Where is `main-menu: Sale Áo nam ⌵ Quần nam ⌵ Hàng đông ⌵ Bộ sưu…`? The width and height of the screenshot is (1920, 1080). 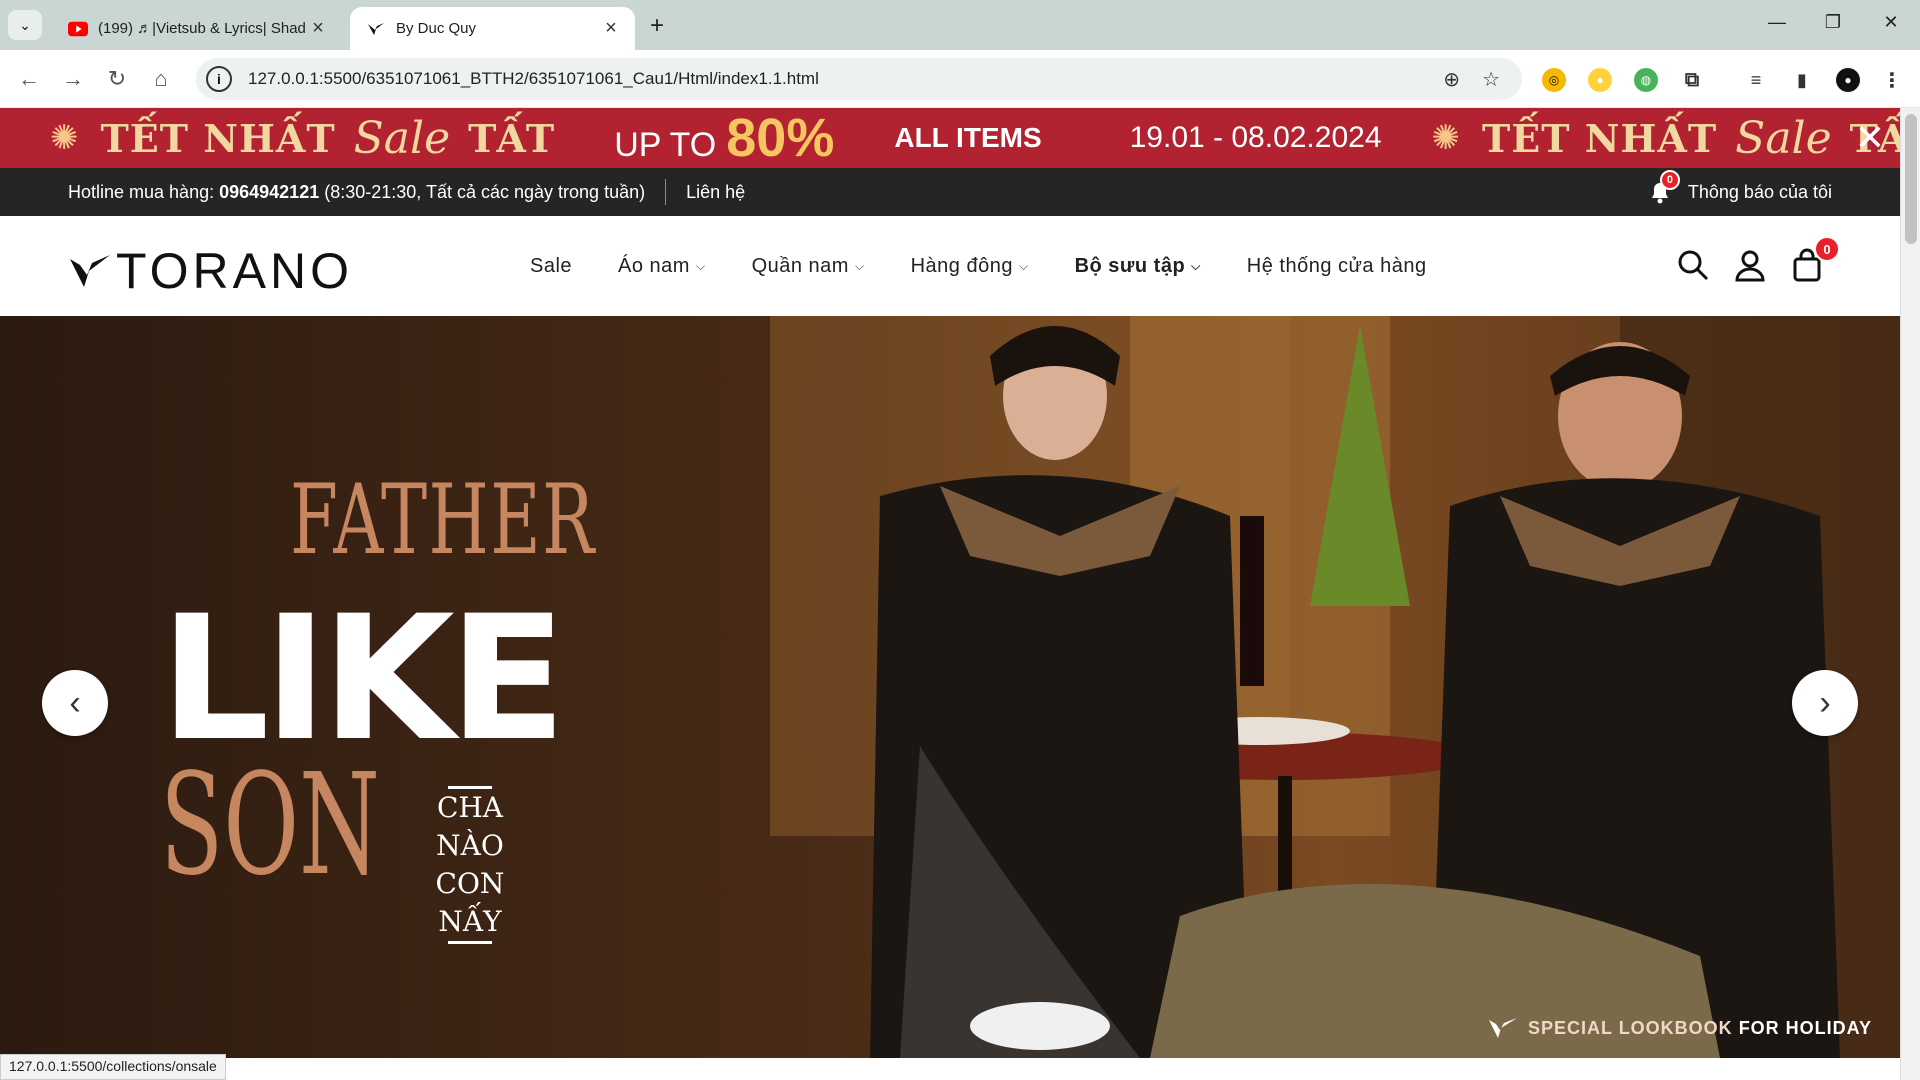
main-menu: Sale Áo nam ⌵ Quần nam ⌵ Hàng đông ⌵ Bộ sưu… is located at coordinates (1001, 266).